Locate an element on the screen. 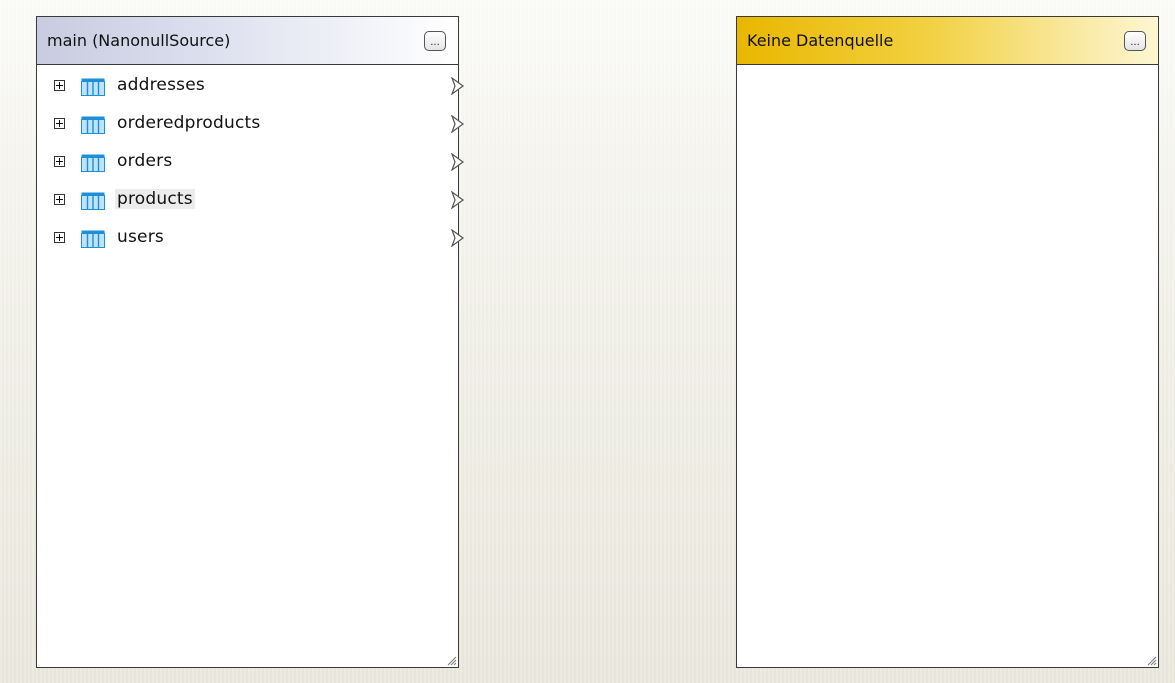 The width and height of the screenshot is (1175, 683). tree-item-label: products is located at coordinates (155, 199).